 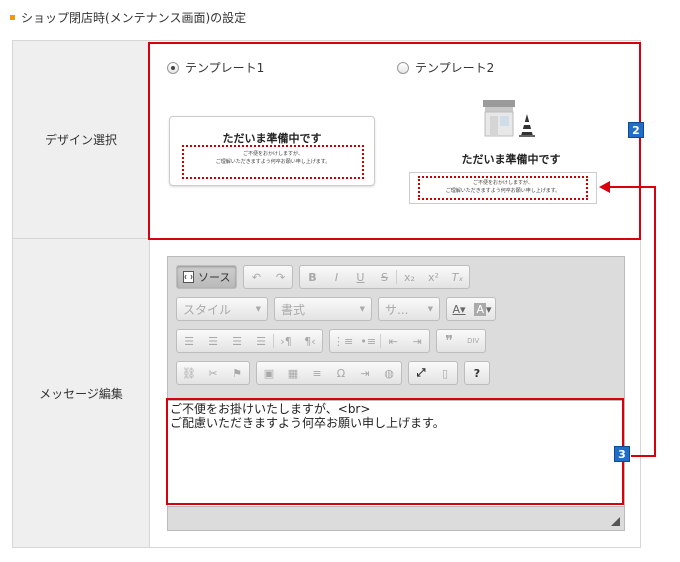 What do you see at coordinates (207, 309) in the screenshot?
I see `style-dropdown-label: スタイル` at bounding box center [207, 309].